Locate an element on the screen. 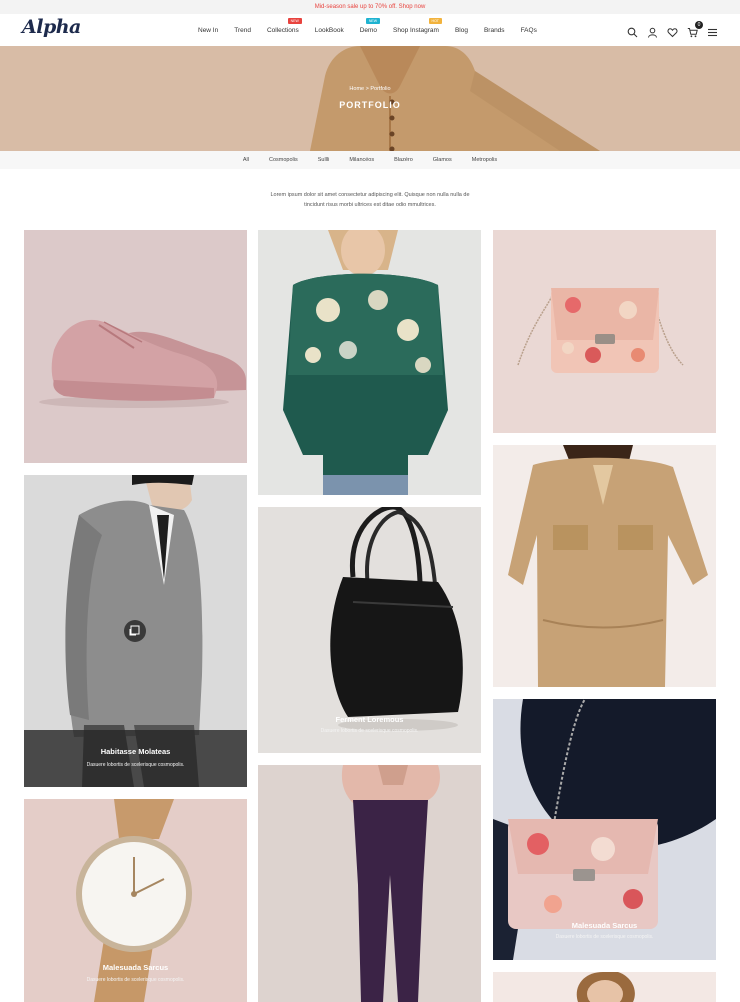  woman-portrait-image is located at coordinates (604, 987).